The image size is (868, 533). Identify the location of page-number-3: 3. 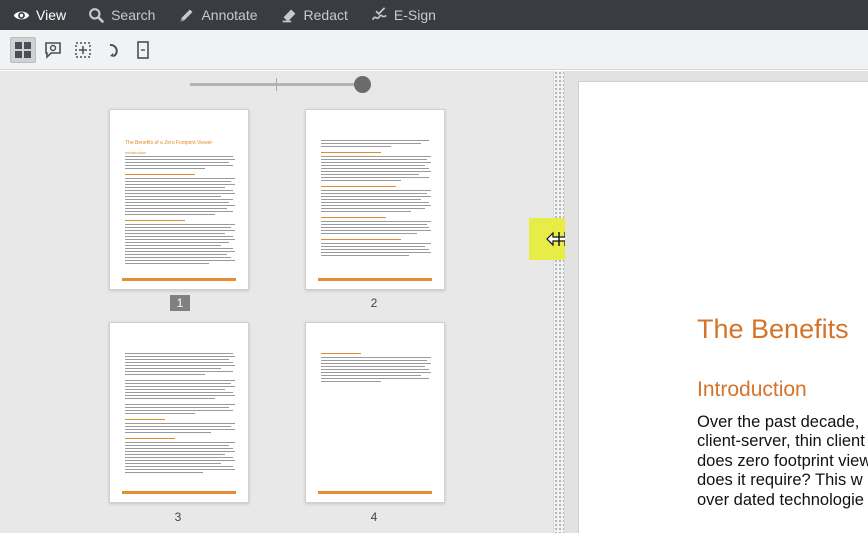
(178, 517).